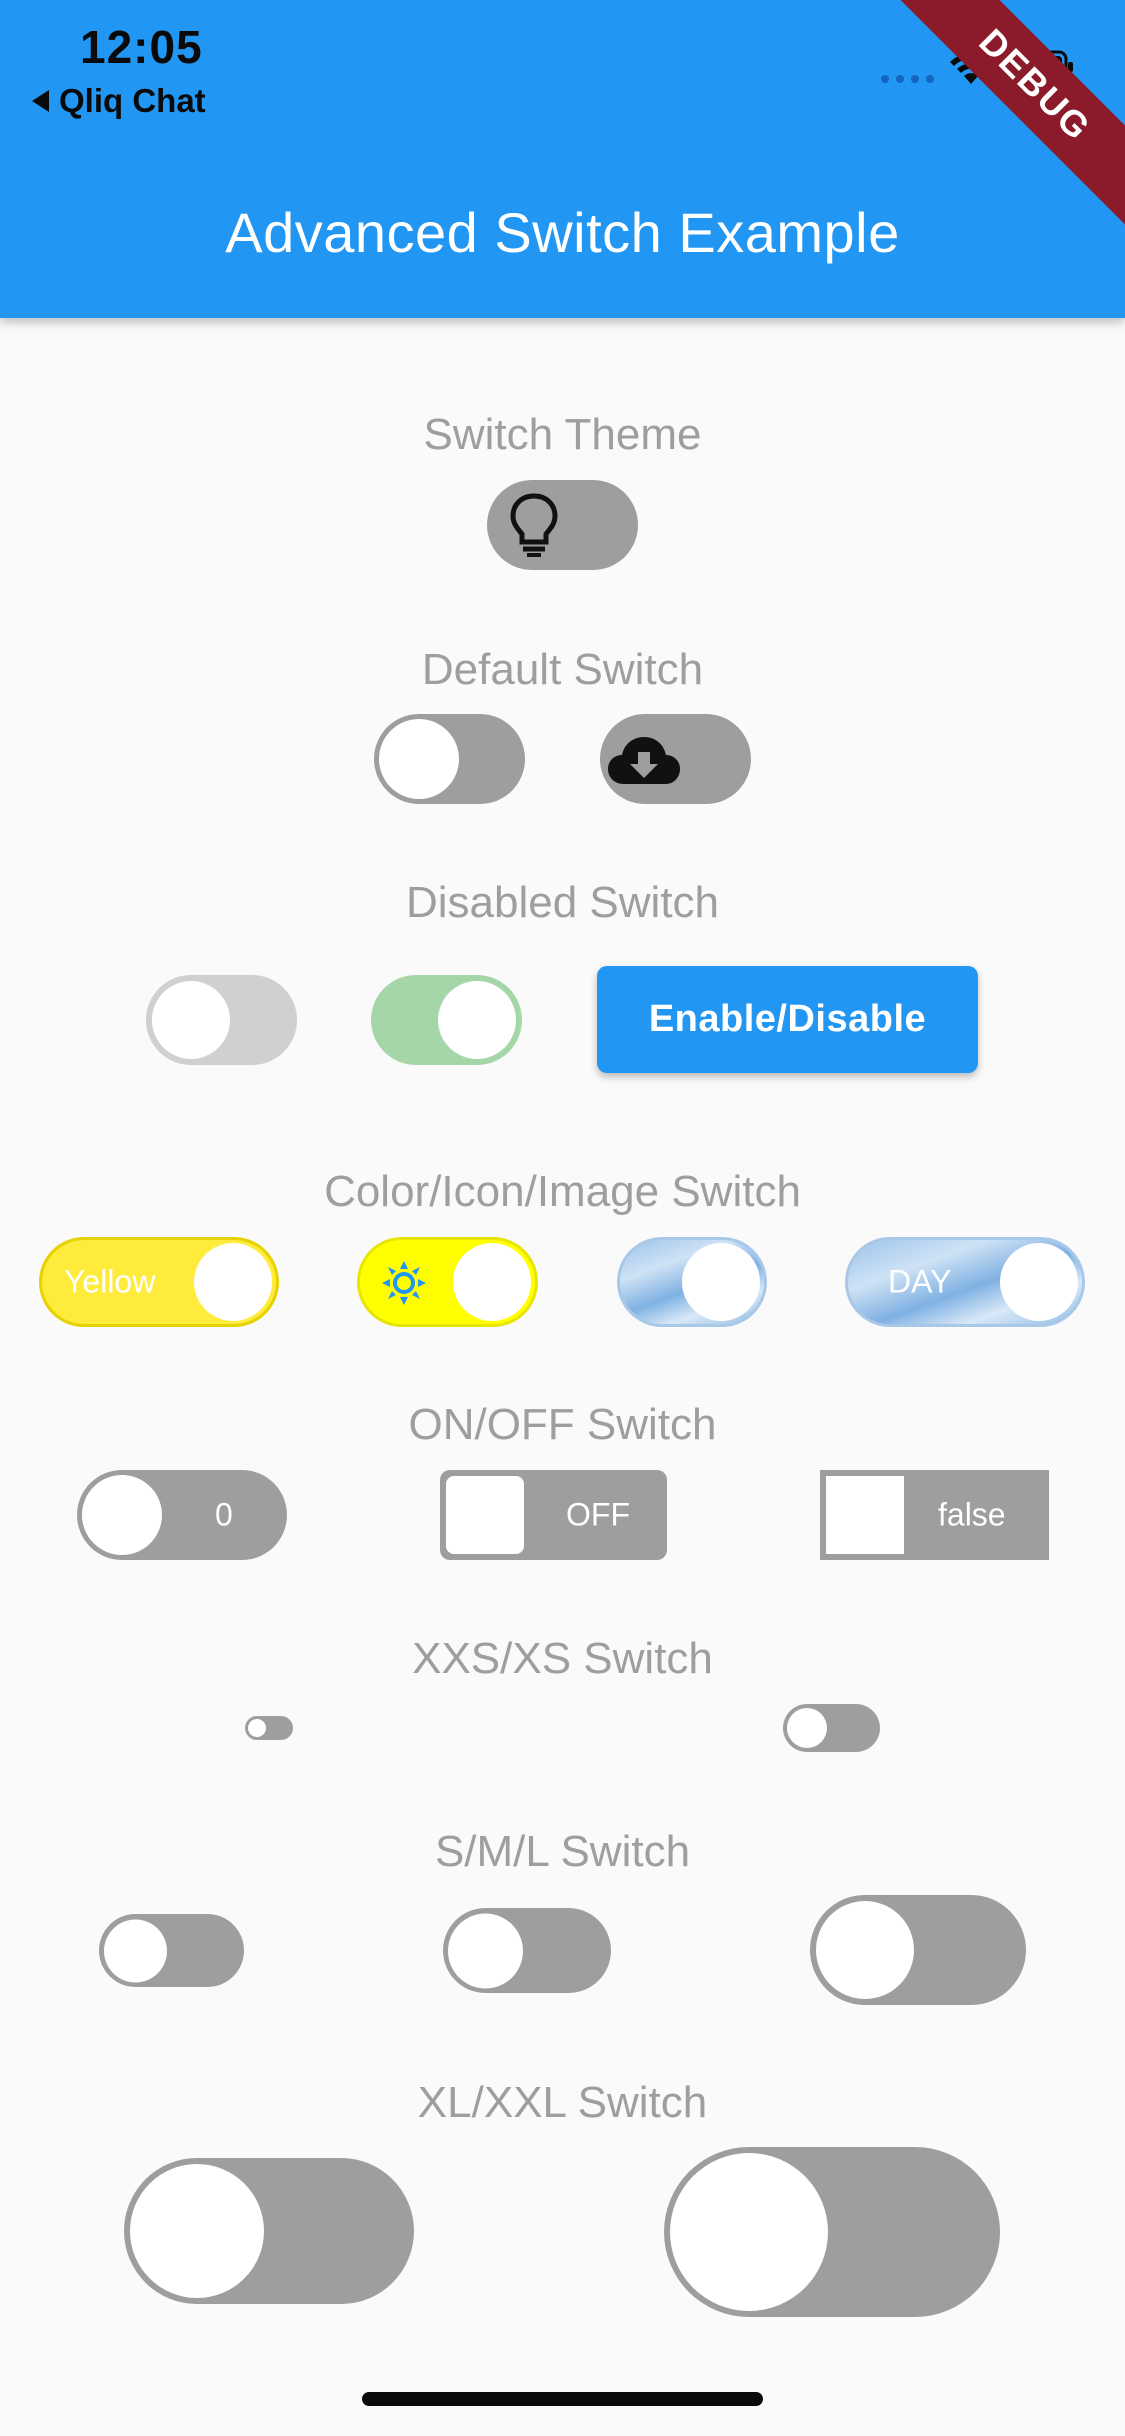 The width and height of the screenshot is (1125, 2436). Describe the element at coordinates (562, 1851) in the screenshot. I see `section-label-s-m-l: S/M/L Switch` at that location.